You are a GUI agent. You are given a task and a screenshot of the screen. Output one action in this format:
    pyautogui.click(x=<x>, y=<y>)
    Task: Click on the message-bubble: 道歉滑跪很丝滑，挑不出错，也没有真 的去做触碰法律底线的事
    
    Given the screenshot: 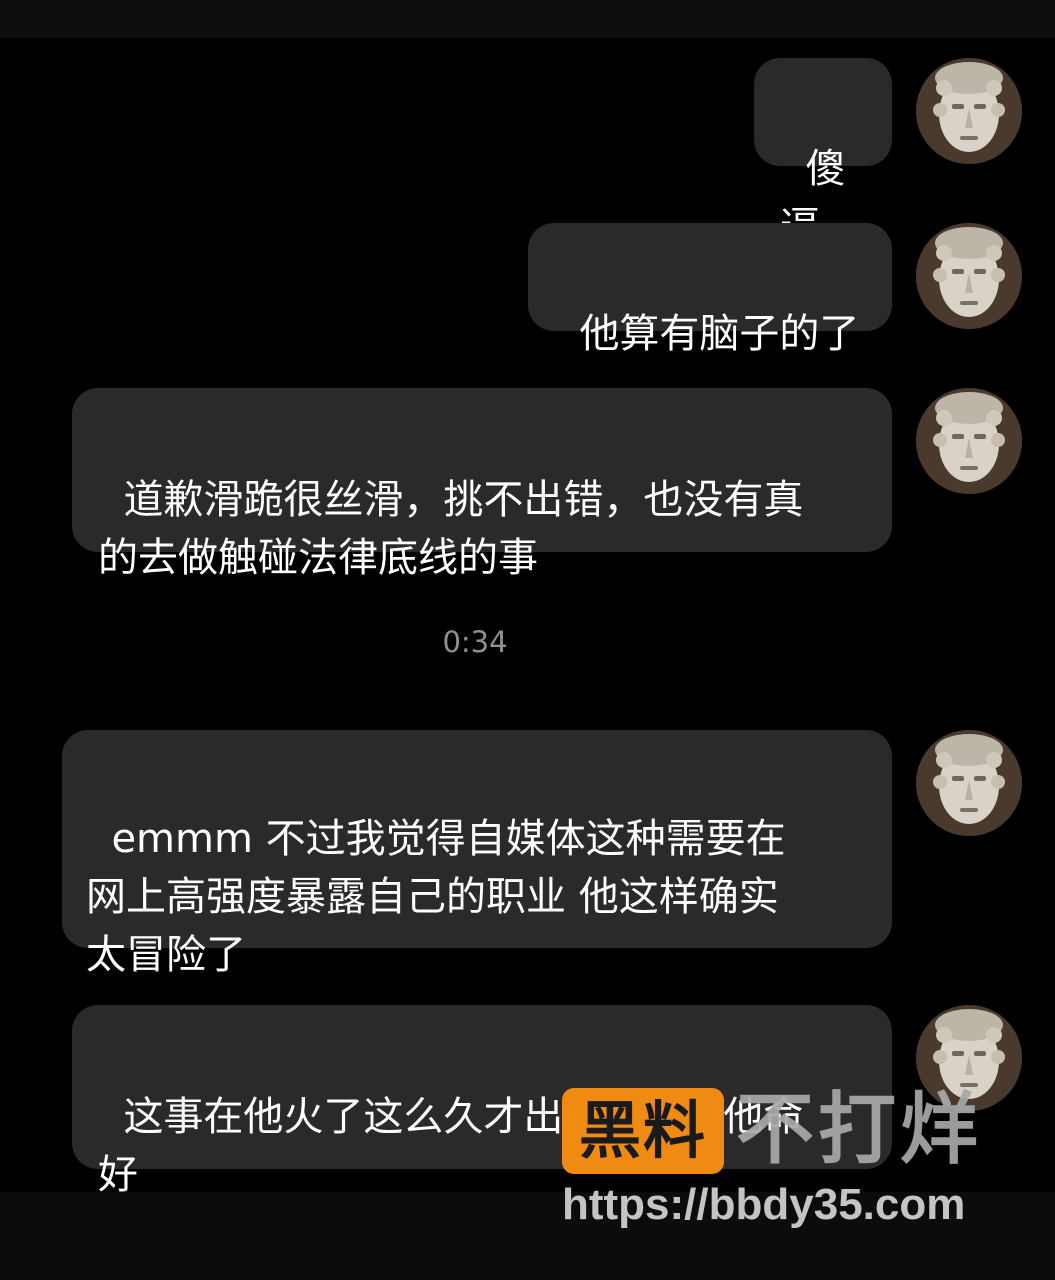 What is the action you would take?
    pyautogui.click(x=482, y=484)
    